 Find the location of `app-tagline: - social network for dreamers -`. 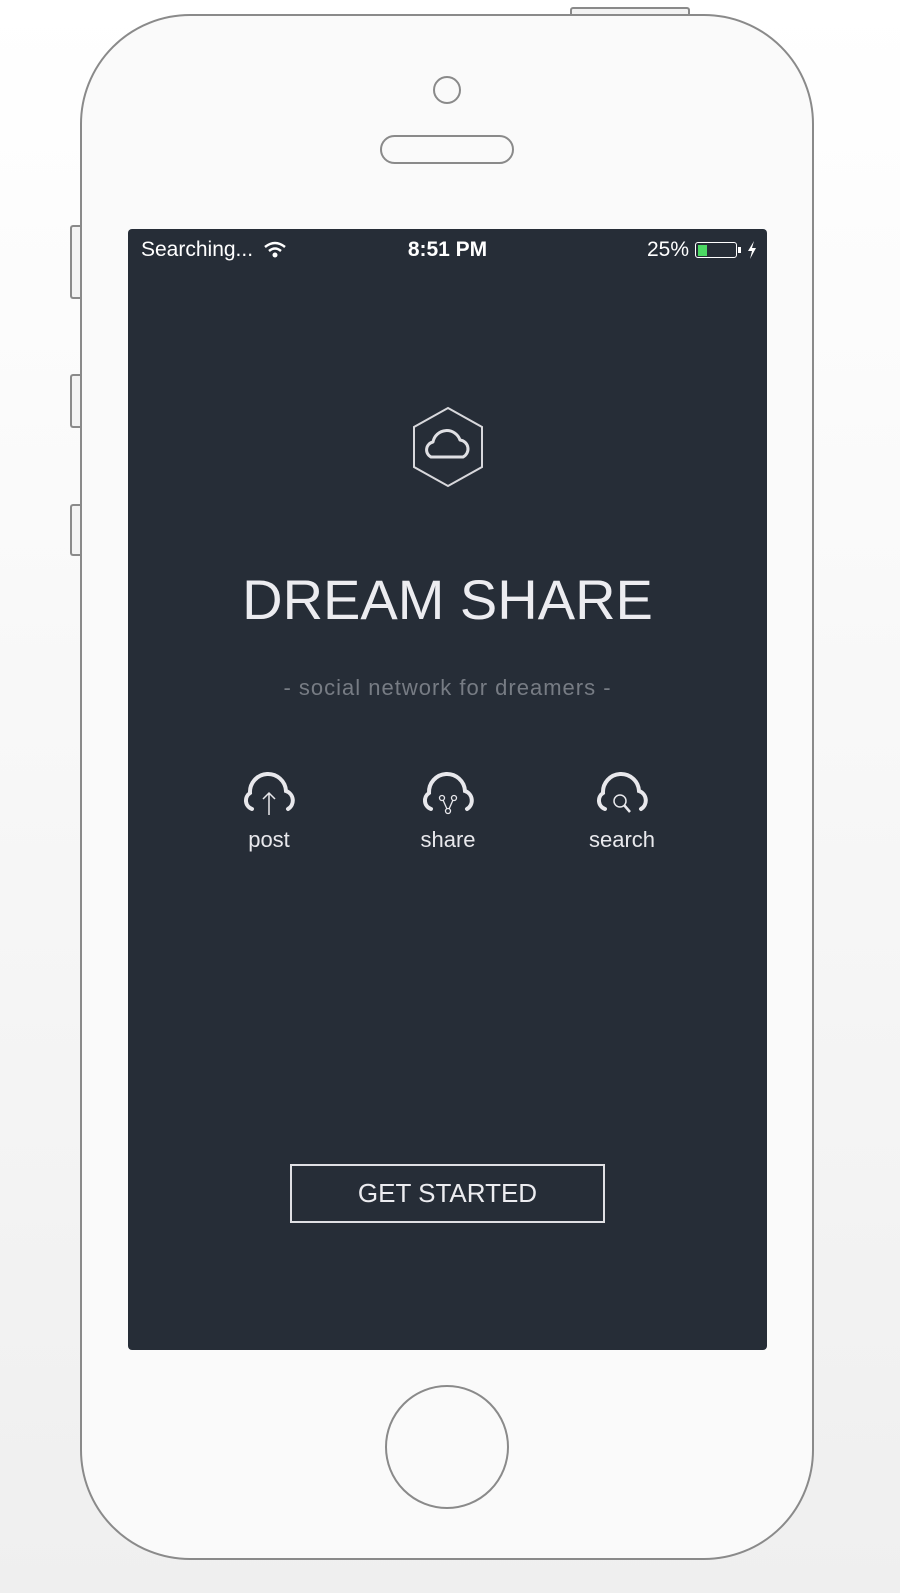

app-tagline: - social network for dreamers - is located at coordinates (447, 687).